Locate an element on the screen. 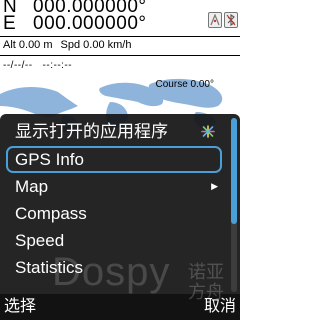 The height and width of the screenshot is (320, 320). date-value: --/--/-- is located at coordinates (18, 65).